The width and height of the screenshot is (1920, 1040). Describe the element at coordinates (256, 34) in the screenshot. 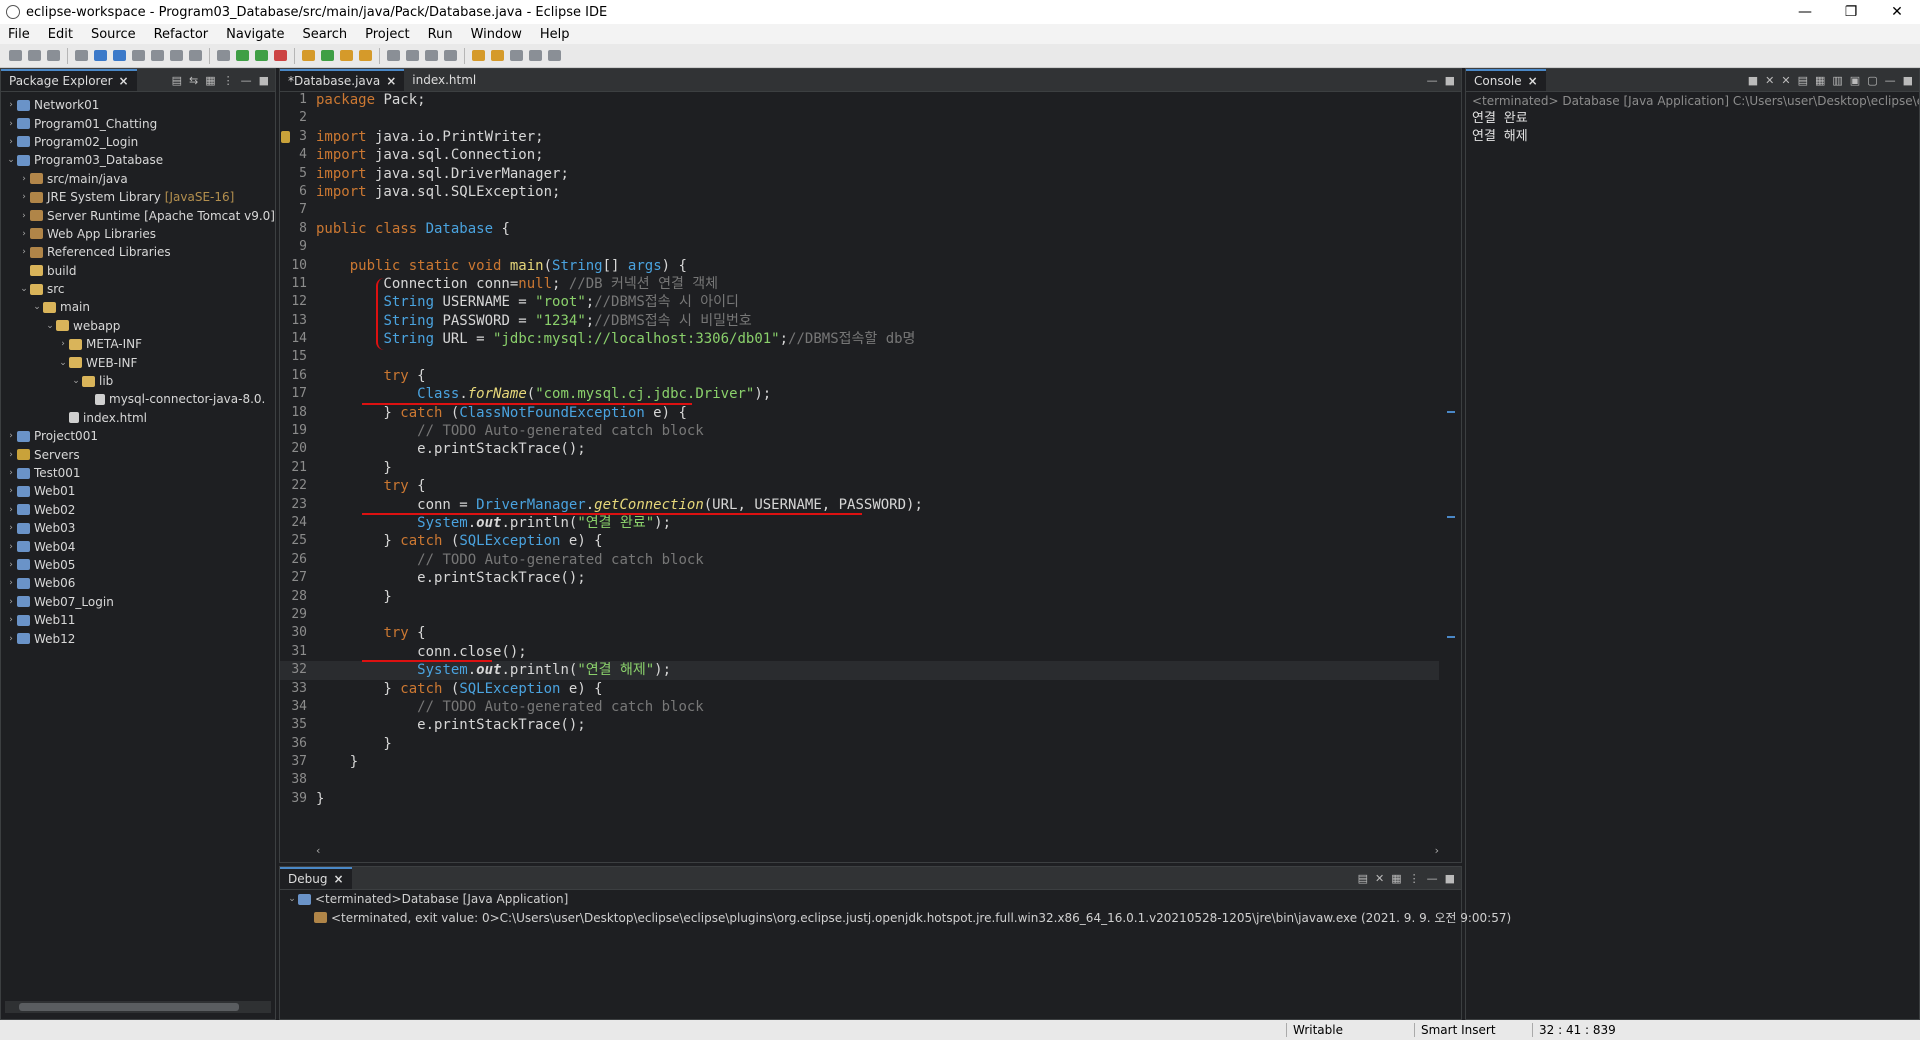

I see `menu-navigate: Navigate` at that location.